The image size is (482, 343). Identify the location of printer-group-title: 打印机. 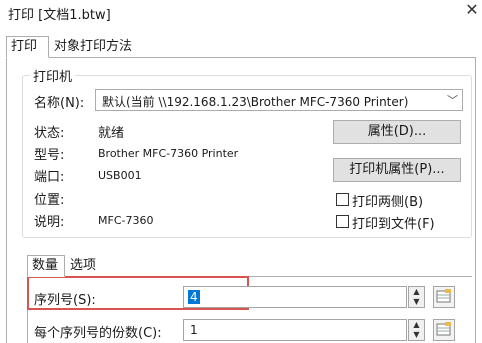
(53, 75).